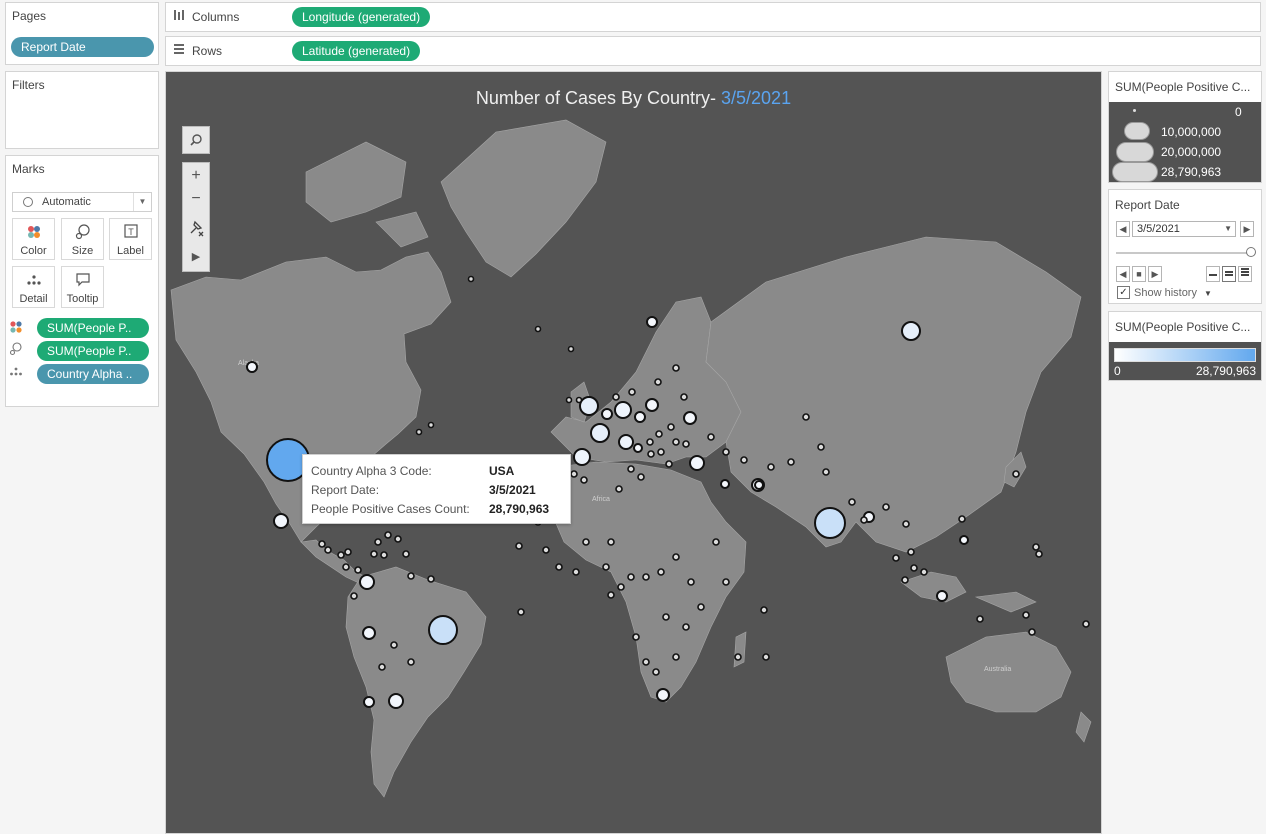 Image resolution: width=1266 pixels, height=834 pixels. What do you see at coordinates (33, 280) in the screenshot?
I see `detail-icon` at bounding box center [33, 280].